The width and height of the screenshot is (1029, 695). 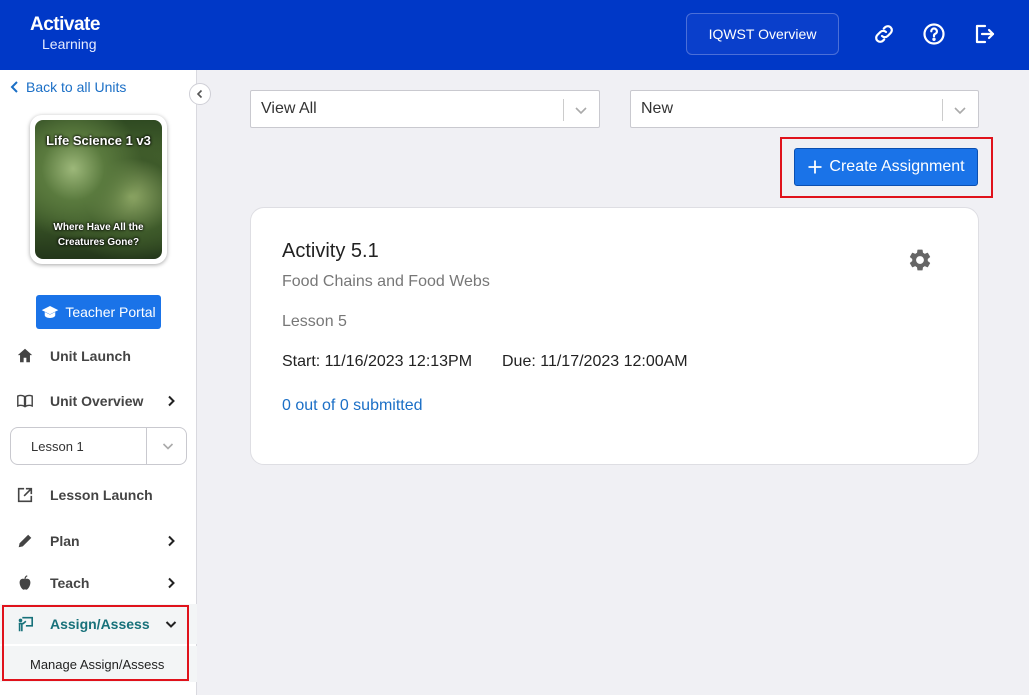 I want to click on unit-cover-title: Life Science 1 v3, so click(x=98, y=140).